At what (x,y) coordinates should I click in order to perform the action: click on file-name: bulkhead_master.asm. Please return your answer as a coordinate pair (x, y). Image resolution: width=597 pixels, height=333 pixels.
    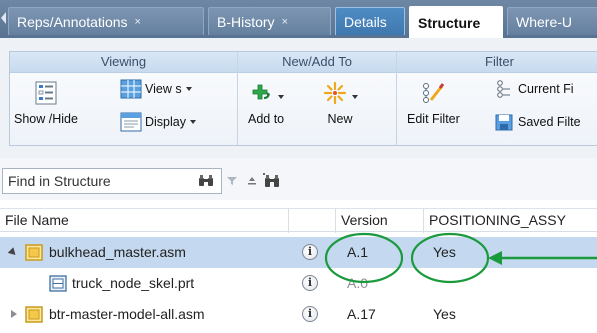
    Looking at the image, I should click on (117, 252).